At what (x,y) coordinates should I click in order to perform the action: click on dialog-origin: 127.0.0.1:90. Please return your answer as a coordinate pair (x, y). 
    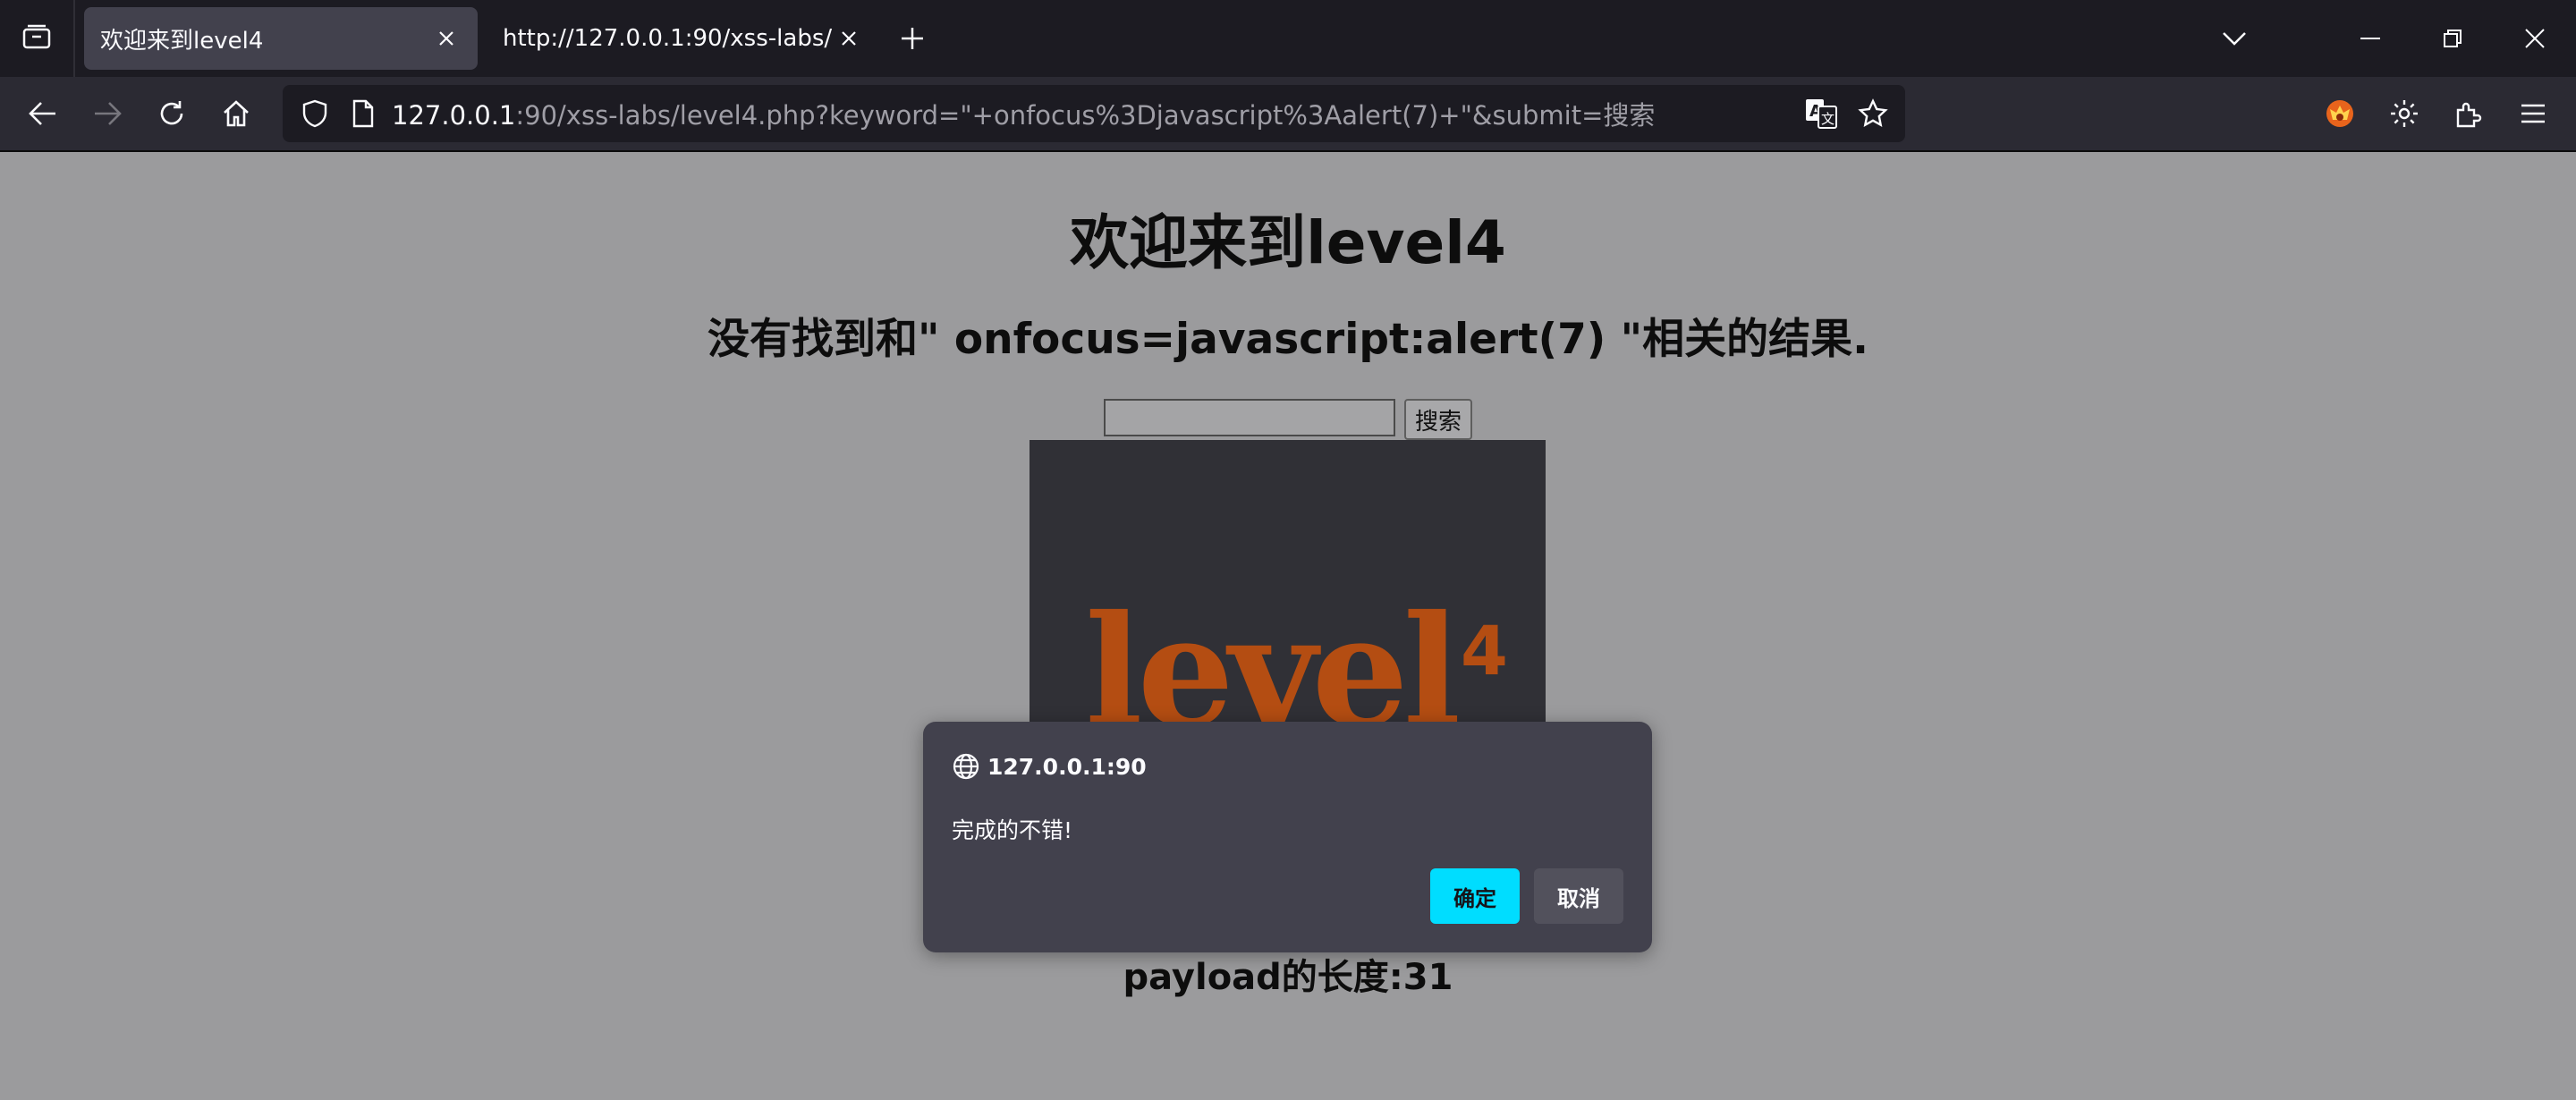
    Looking at the image, I should click on (1049, 766).